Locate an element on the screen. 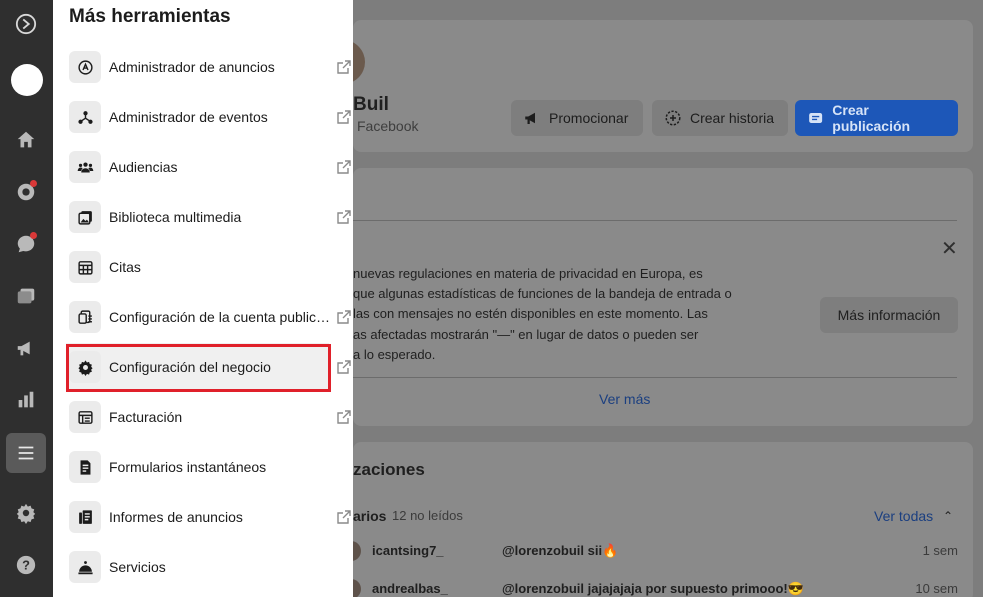 This screenshot has width=983, height=597. comment-user: andrealbas_ is located at coordinates (410, 588).